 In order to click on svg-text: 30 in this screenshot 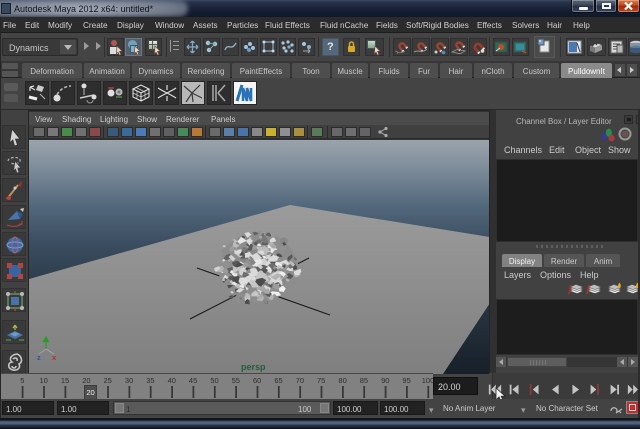, I will do `click(129, 380)`.